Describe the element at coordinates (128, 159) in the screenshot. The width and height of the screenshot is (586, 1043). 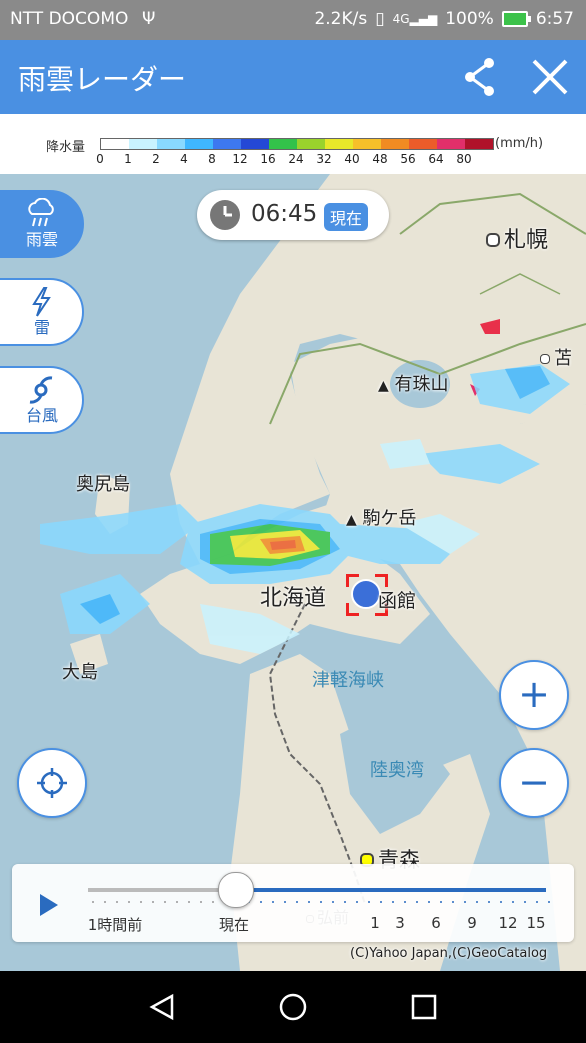
I see `legend-tick-label: 1` at that location.